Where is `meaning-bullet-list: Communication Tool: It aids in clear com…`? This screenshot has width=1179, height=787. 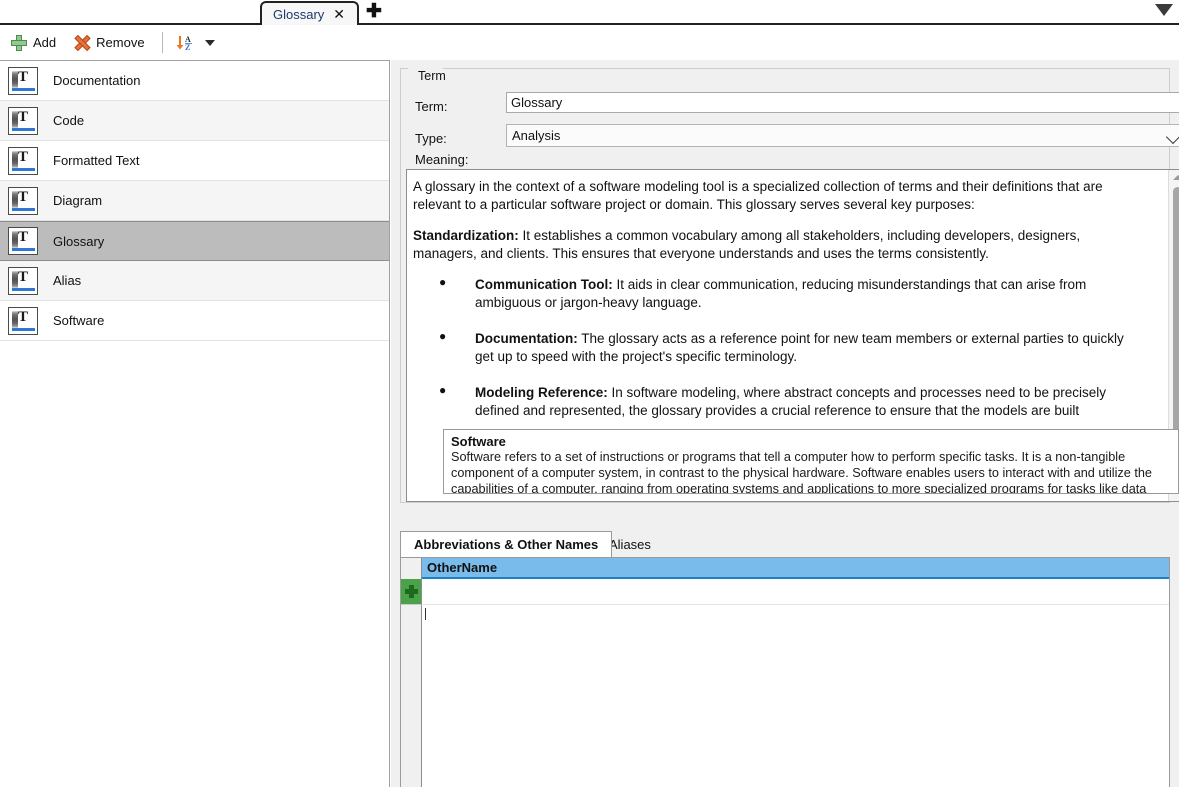
meaning-bullet-list: Communication Tool: It aids in clear com… is located at coordinates (778, 347).